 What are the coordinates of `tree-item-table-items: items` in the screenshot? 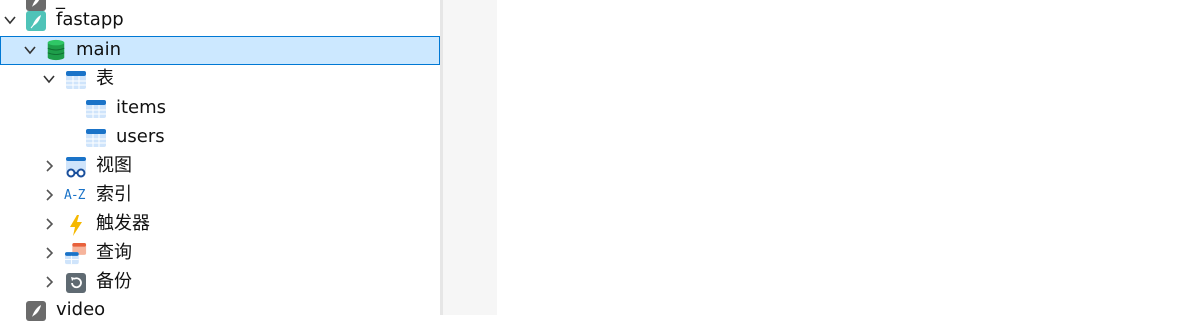 It's located at (220, 108).